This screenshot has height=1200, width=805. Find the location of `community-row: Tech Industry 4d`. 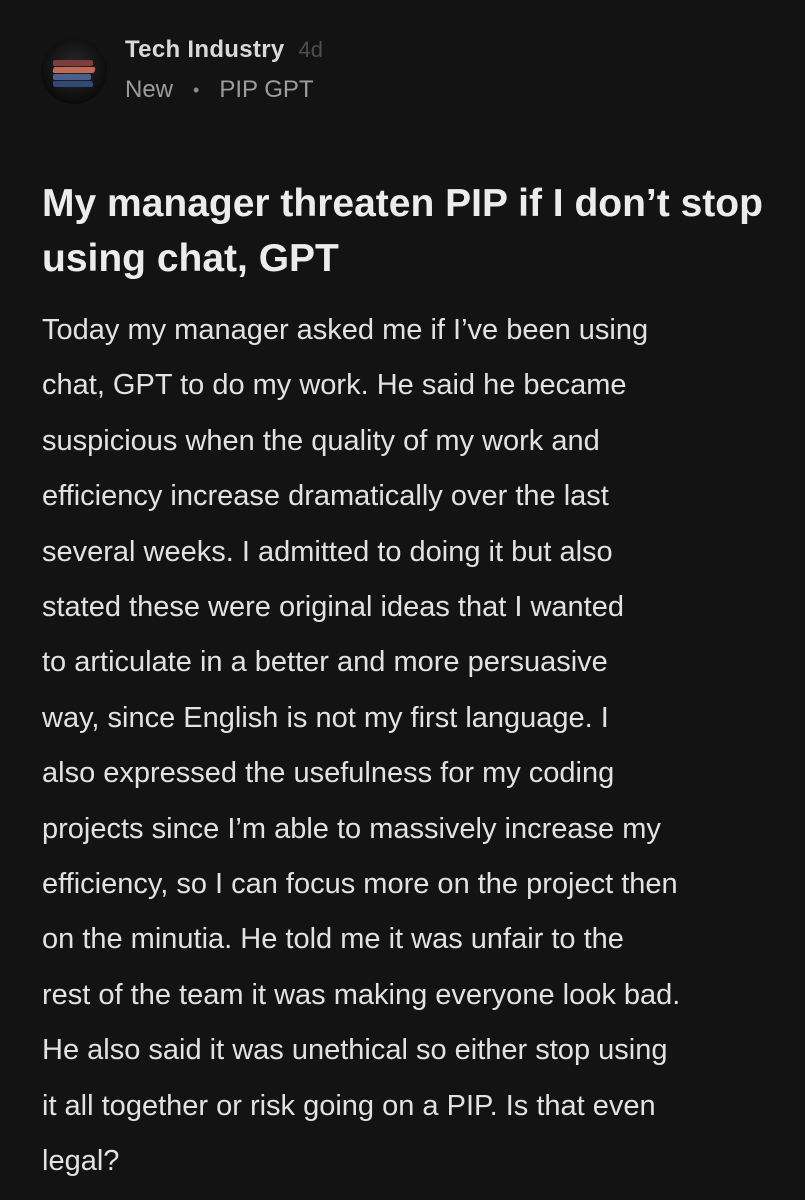

community-row: Tech Industry 4d is located at coordinates (224, 52).